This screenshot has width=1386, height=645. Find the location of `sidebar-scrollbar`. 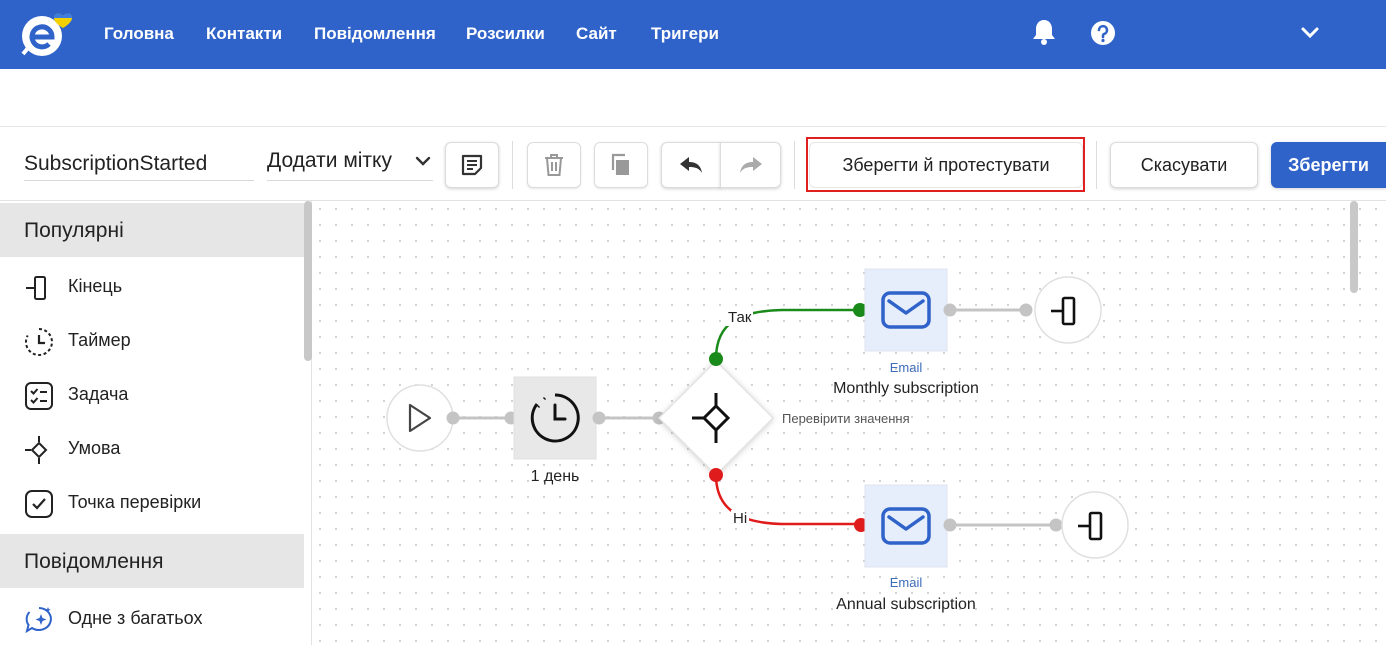

sidebar-scrollbar is located at coordinates (308, 281).